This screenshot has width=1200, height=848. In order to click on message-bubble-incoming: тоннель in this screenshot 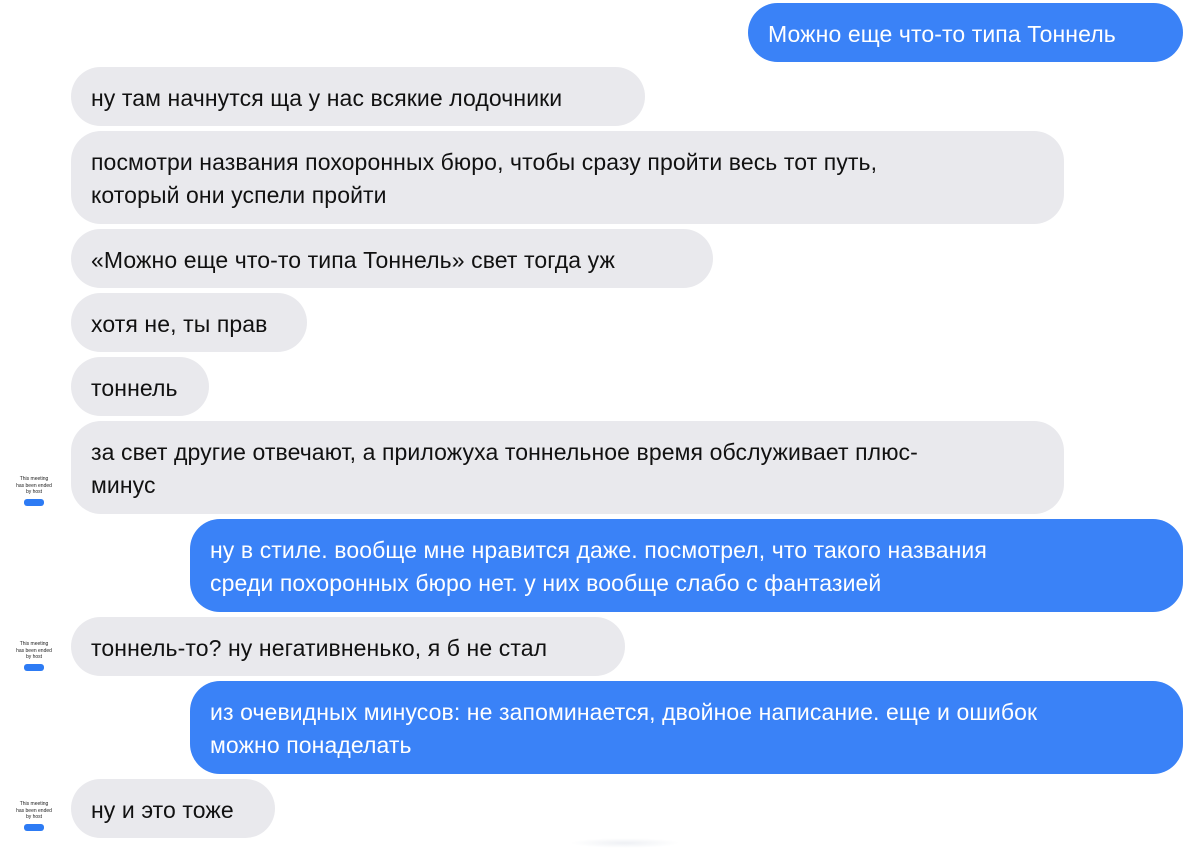, I will do `click(140, 386)`.